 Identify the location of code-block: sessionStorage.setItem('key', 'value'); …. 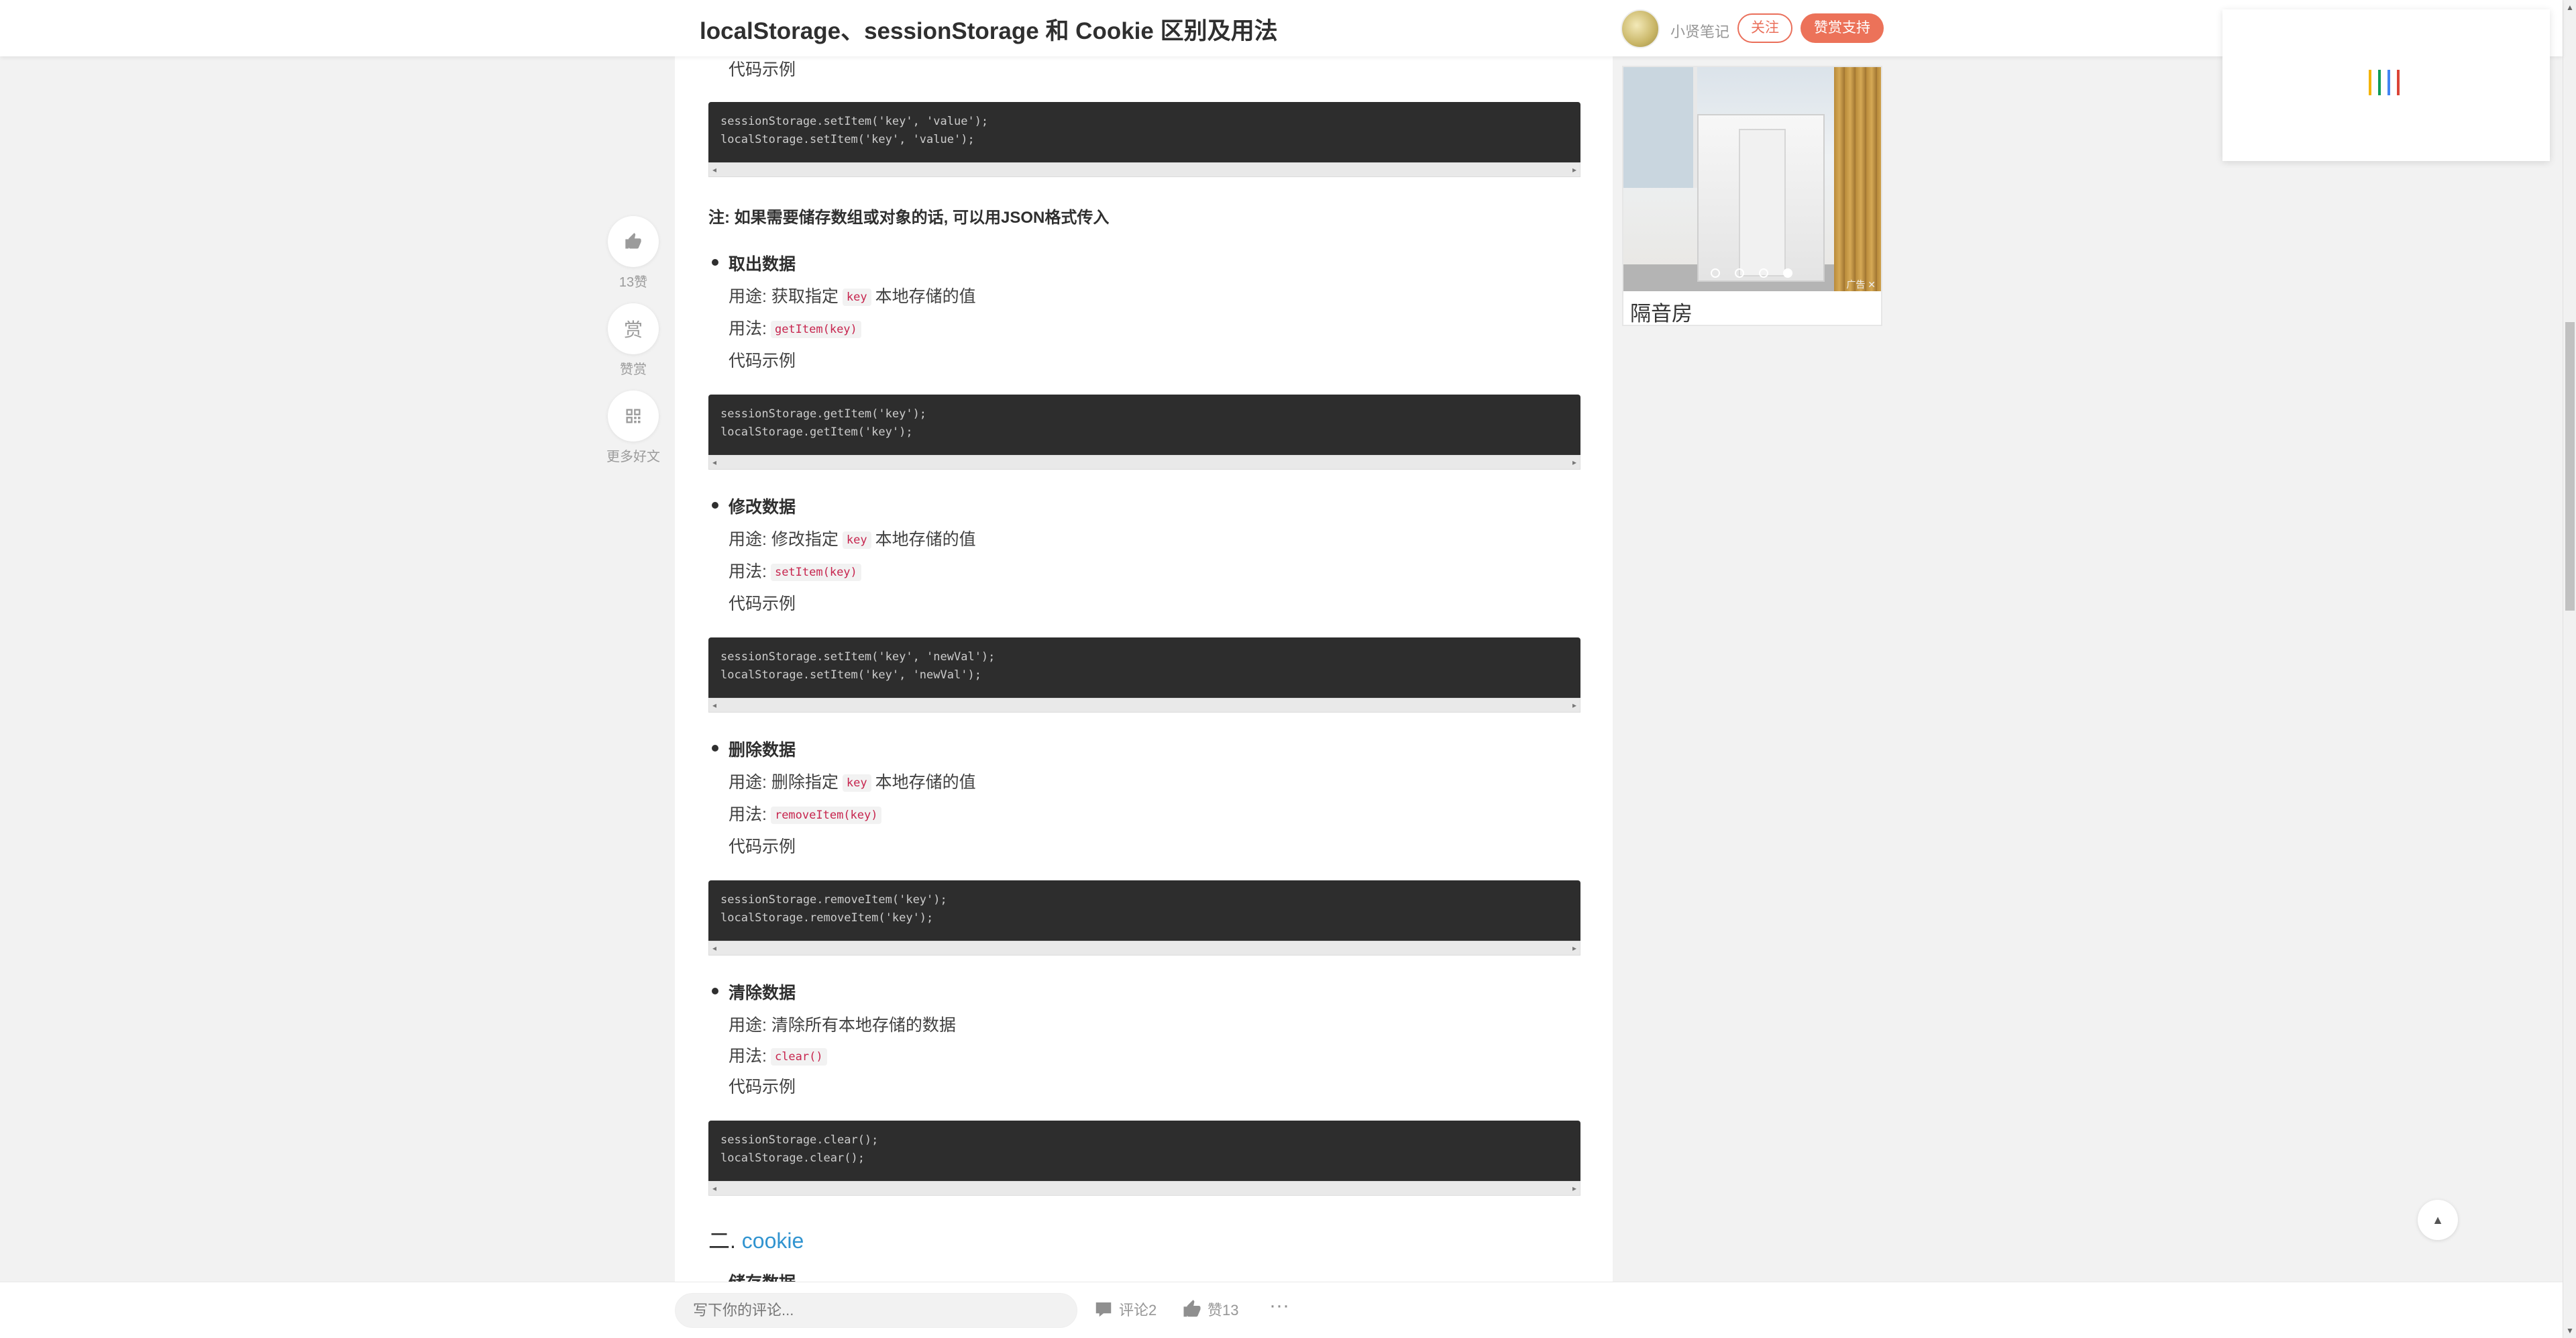
(1144, 132).